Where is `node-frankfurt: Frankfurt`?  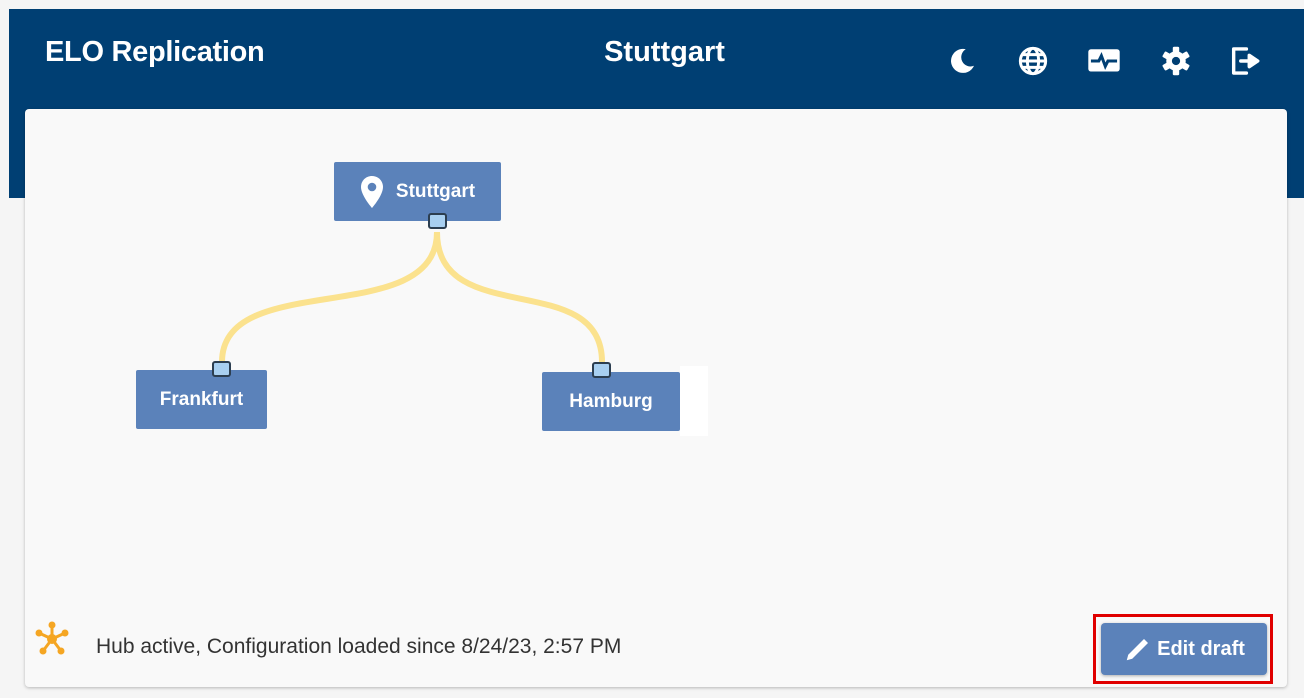
node-frankfurt: Frankfurt is located at coordinates (201, 399).